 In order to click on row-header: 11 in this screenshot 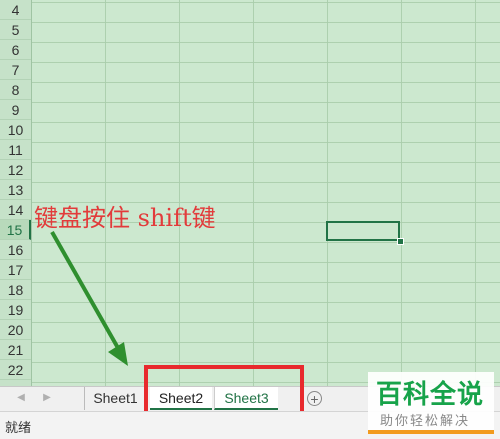, I will do `click(15, 150)`.